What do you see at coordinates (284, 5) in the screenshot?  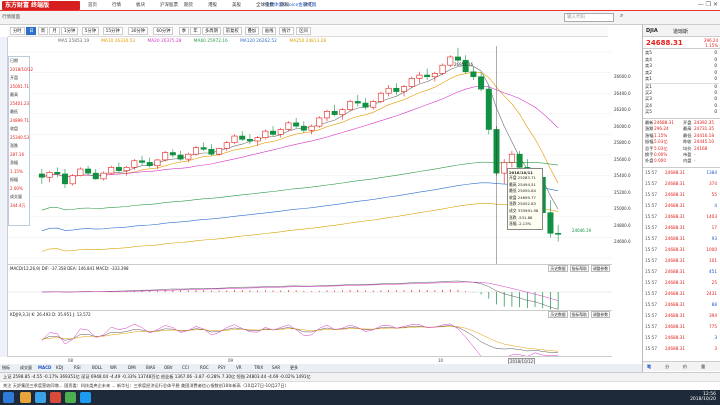 I see `top-menu-item: 期权` at bounding box center [284, 5].